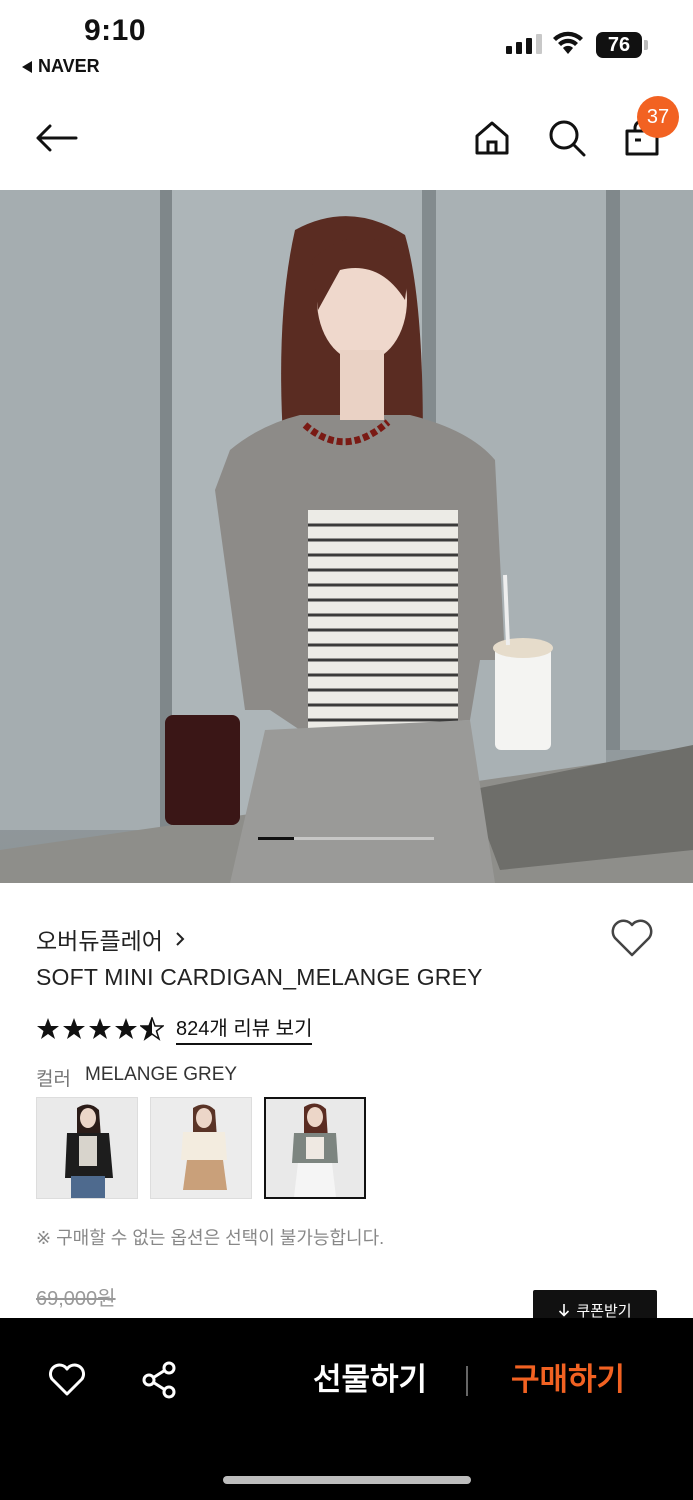 The image size is (693, 1500). I want to click on wifi-icon, so click(568, 42).